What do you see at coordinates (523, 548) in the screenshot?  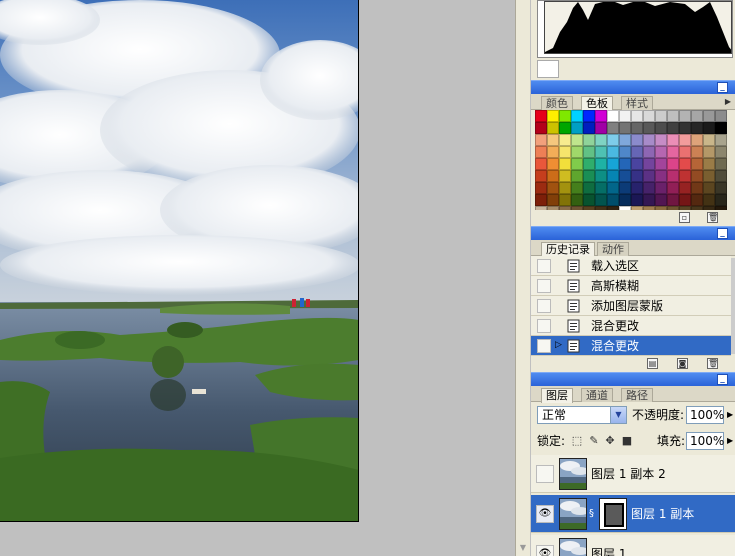 I see `scroll-down-icon: ▼` at bounding box center [523, 548].